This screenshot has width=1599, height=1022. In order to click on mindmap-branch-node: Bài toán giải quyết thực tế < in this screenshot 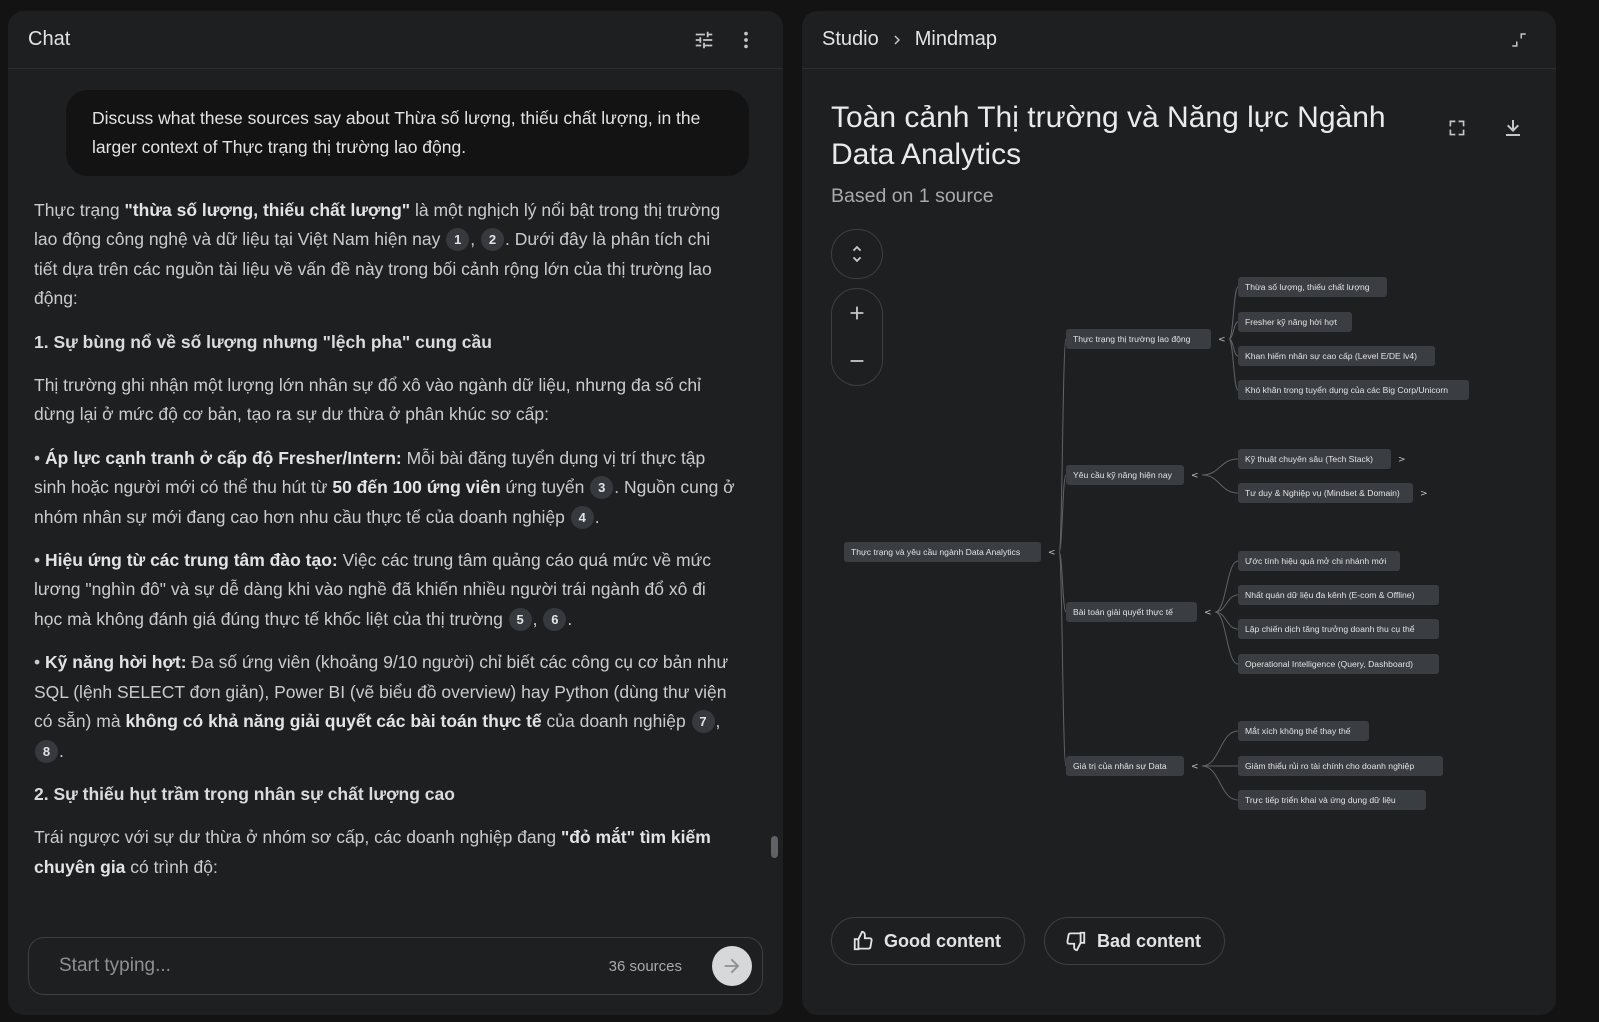, I will do `click(1139, 612)`.